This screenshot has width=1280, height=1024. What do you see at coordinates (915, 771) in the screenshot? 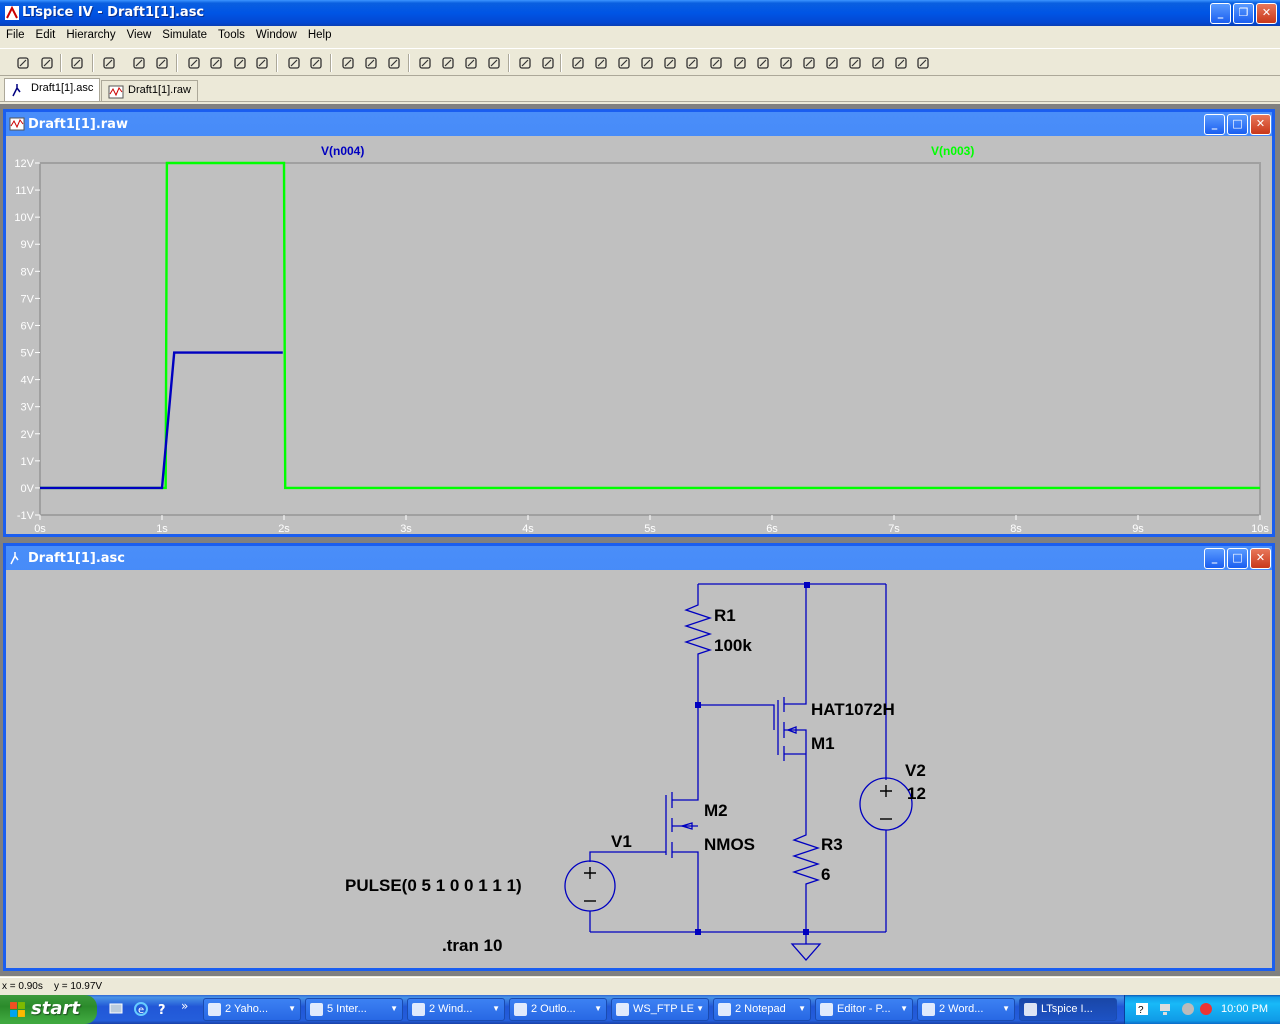
I see `v2-label: V2` at bounding box center [915, 771].